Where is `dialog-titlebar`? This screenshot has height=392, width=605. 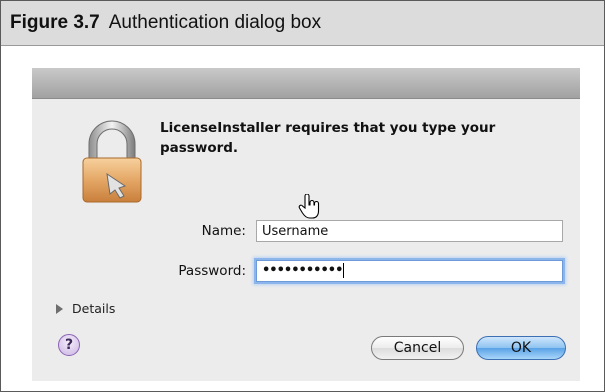 dialog-titlebar is located at coordinates (306, 83).